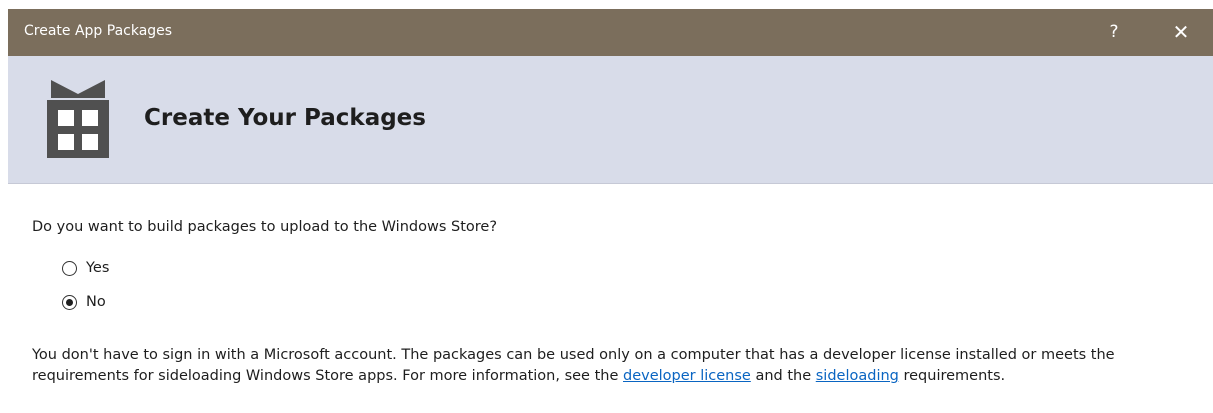 Image resolution: width=1213 pixels, height=413 pixels. Describe the element at coordinates (1114, 32) in the screenshot. I see `help-button: ?` at that location.